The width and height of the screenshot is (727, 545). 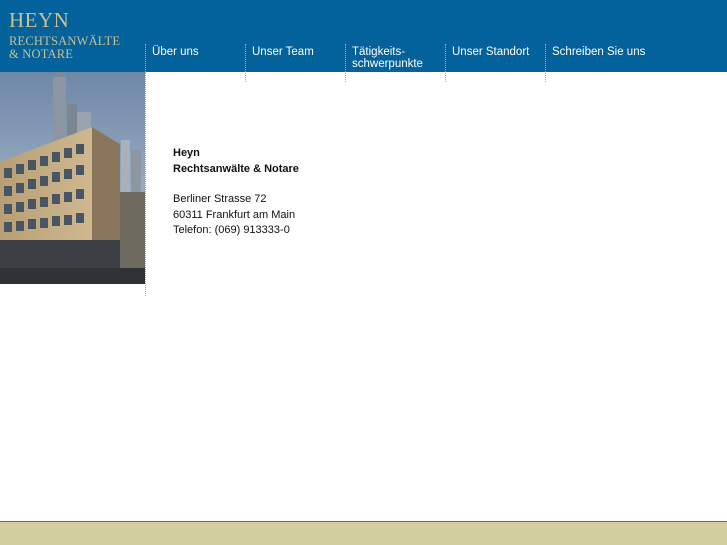 I want to click on nav-ueber-uns: Über uns, so click(x=195, y=63).